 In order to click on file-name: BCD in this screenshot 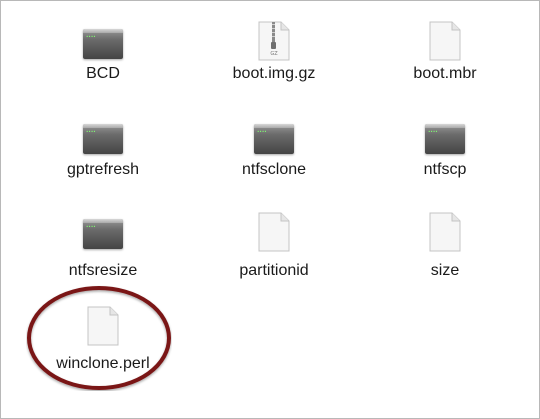, I will do `click(103, 73)`.